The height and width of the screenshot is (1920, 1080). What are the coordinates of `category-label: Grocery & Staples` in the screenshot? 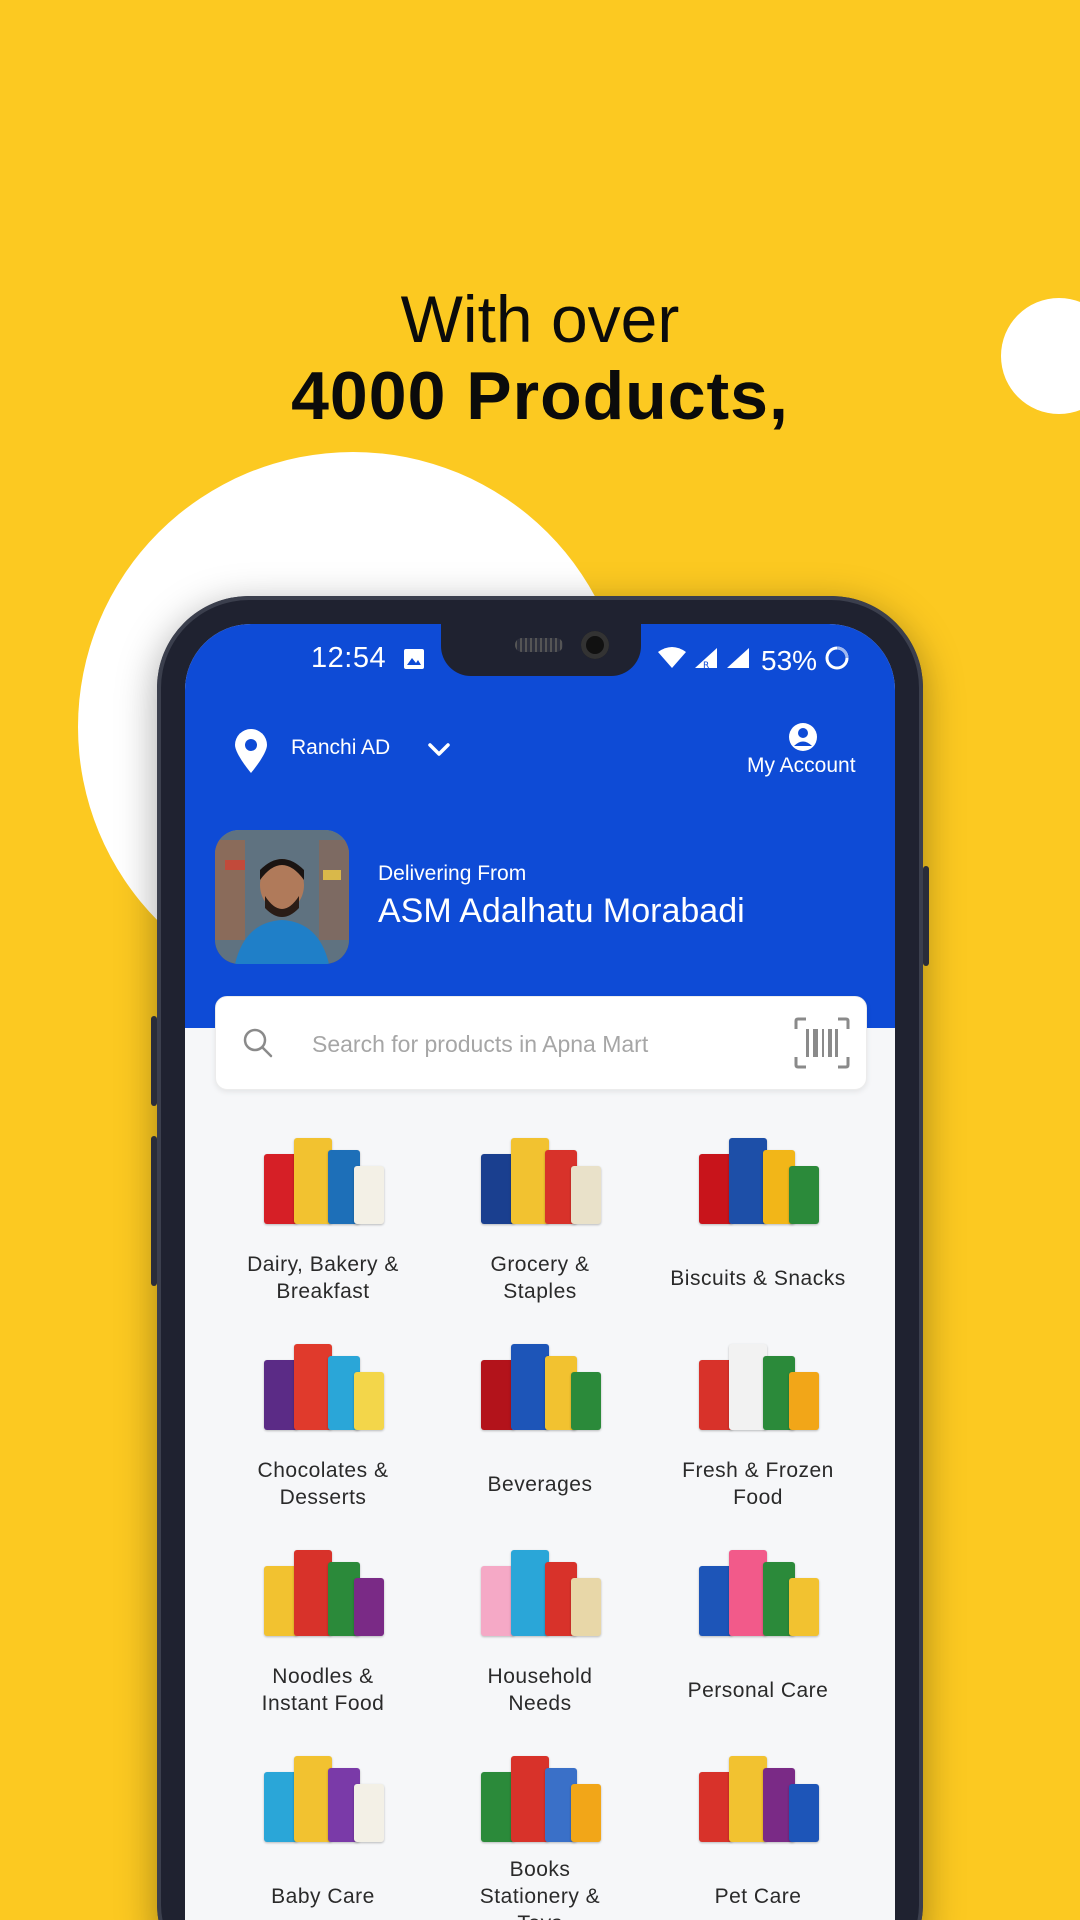 It's located at (540, 1278).